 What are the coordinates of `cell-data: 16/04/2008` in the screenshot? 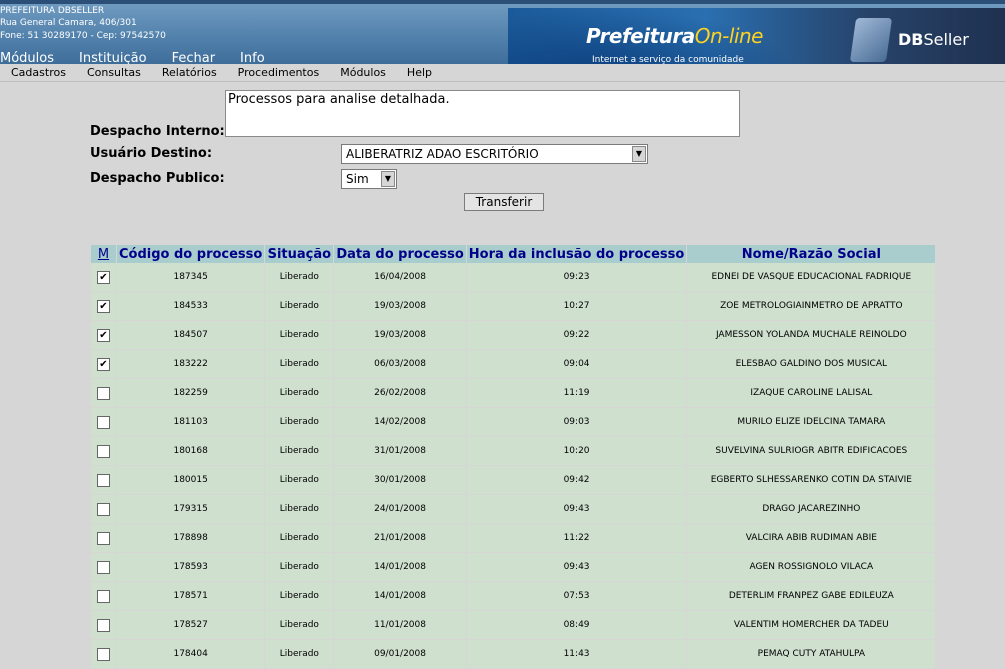 It's located at (400, 277).